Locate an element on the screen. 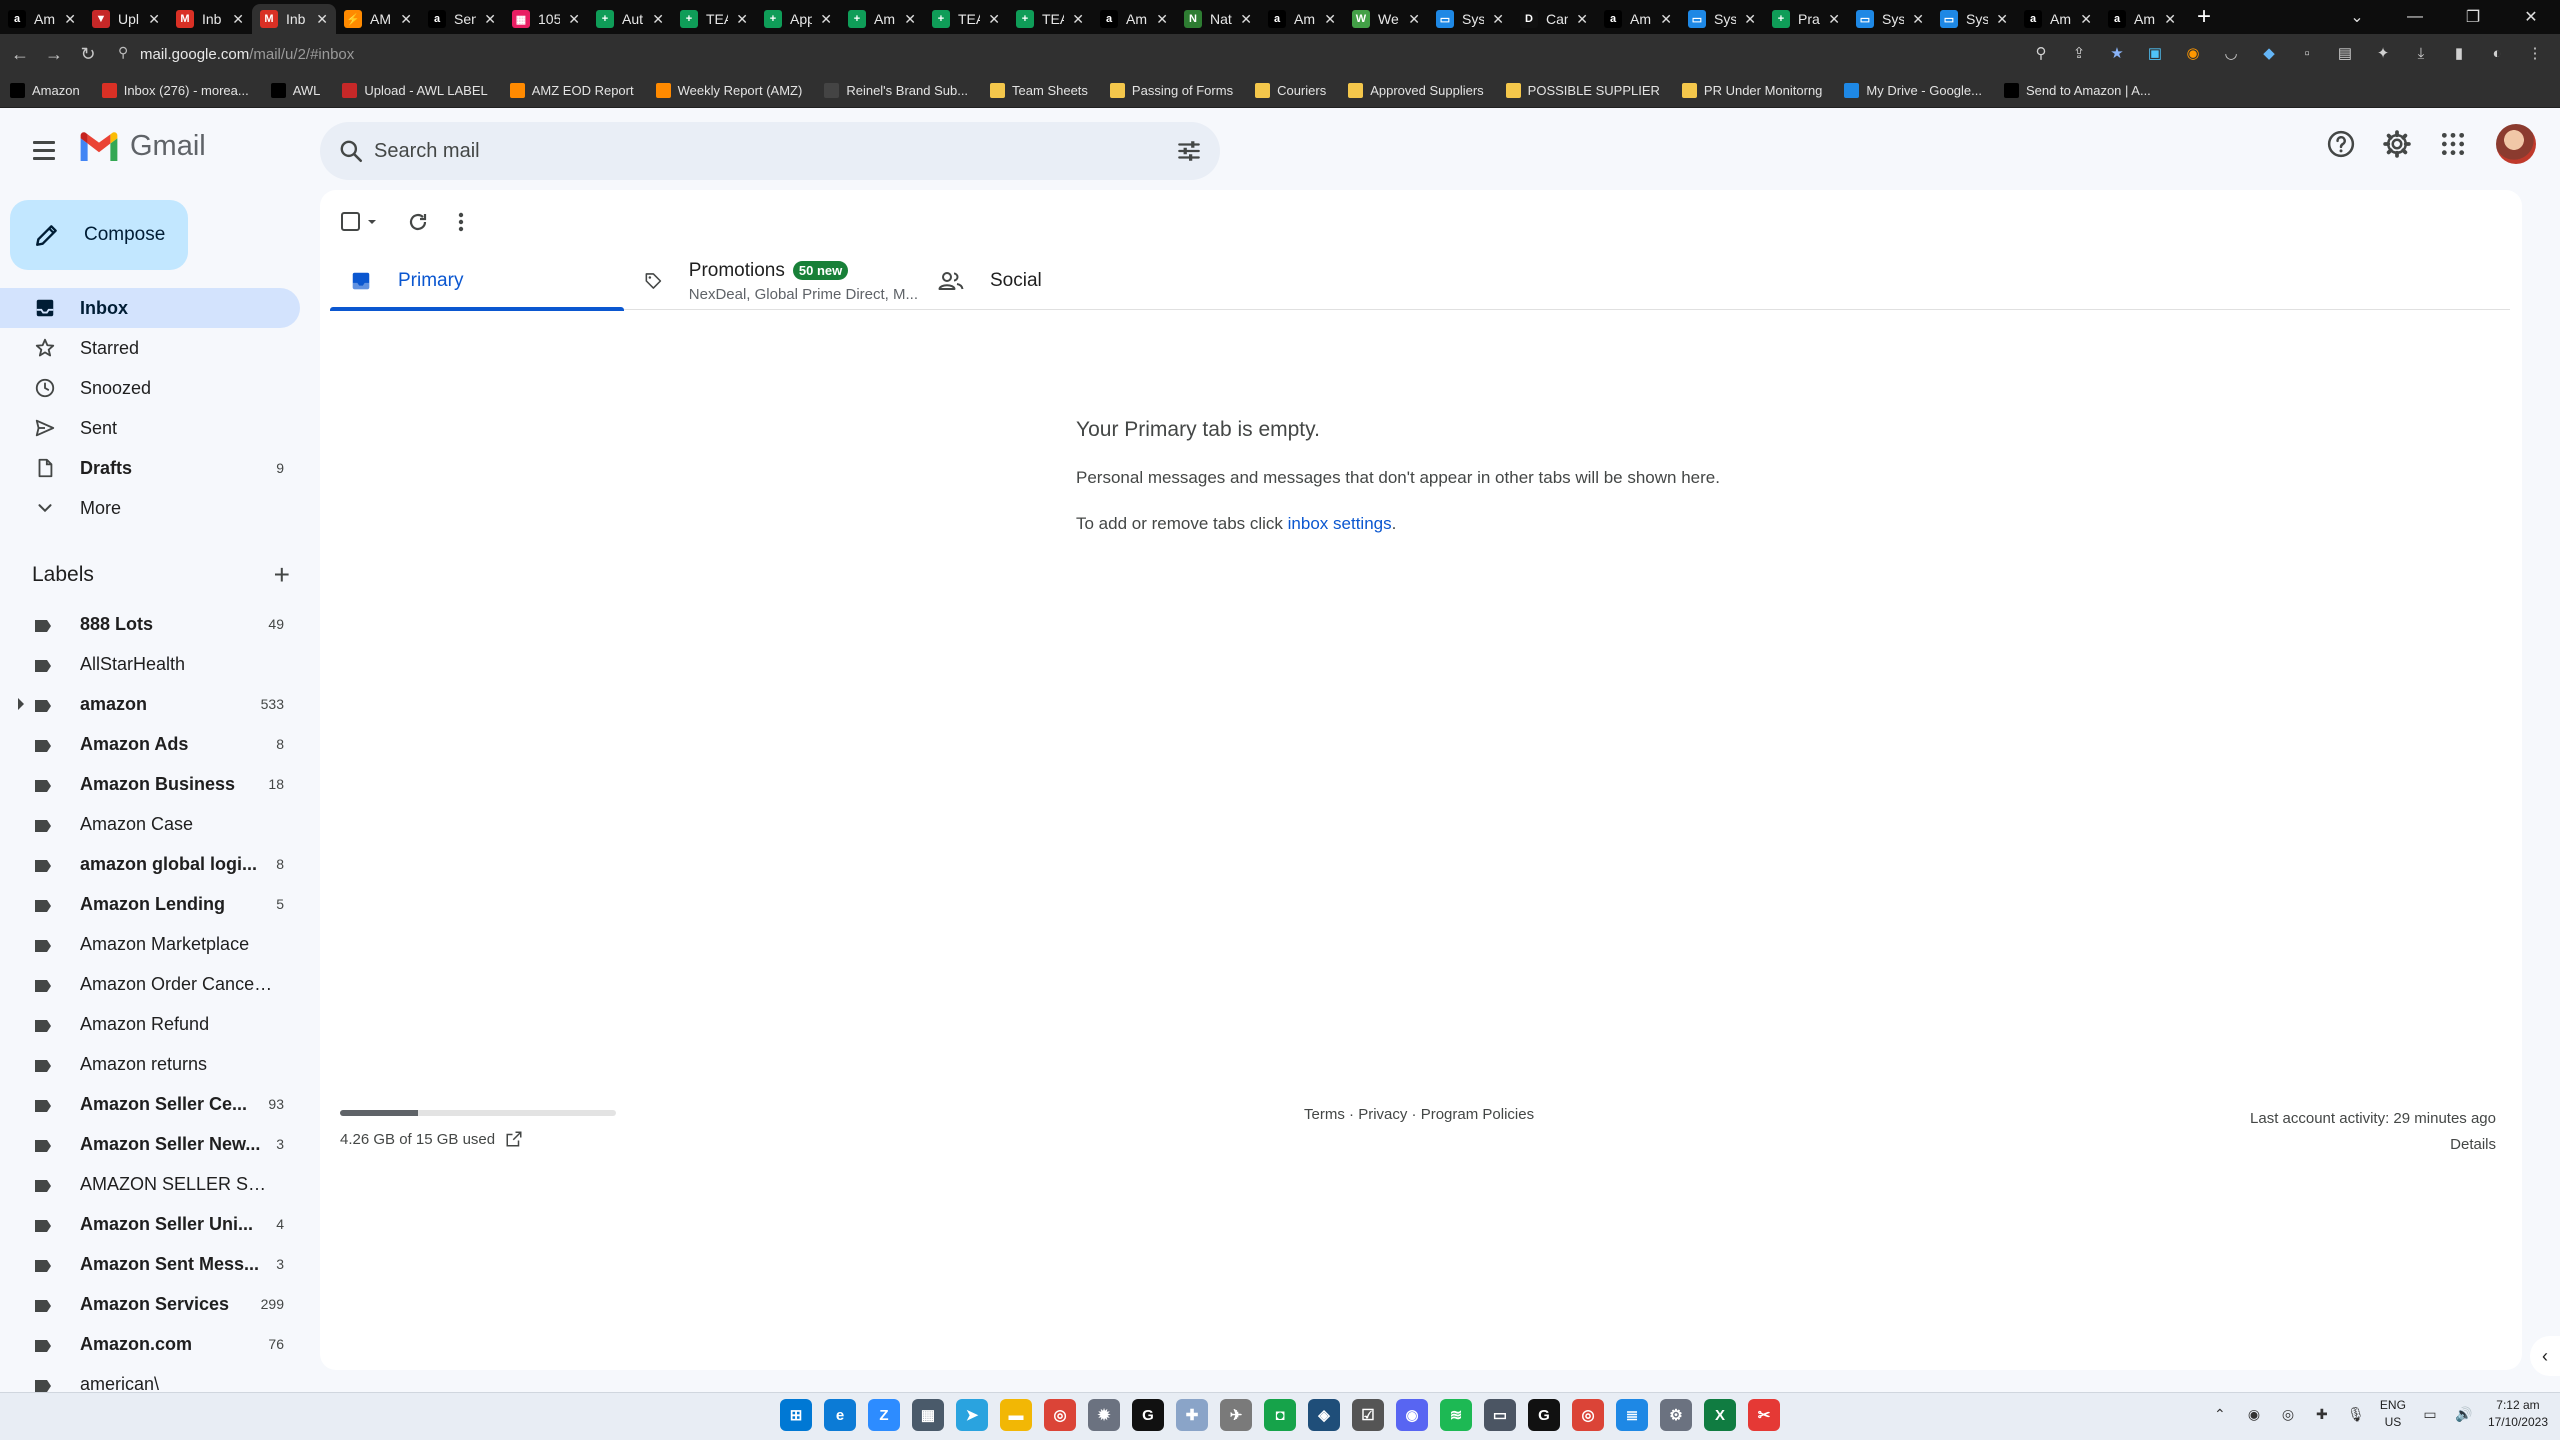  label-item: AllStarHealth is located at coordinates (150, 664).